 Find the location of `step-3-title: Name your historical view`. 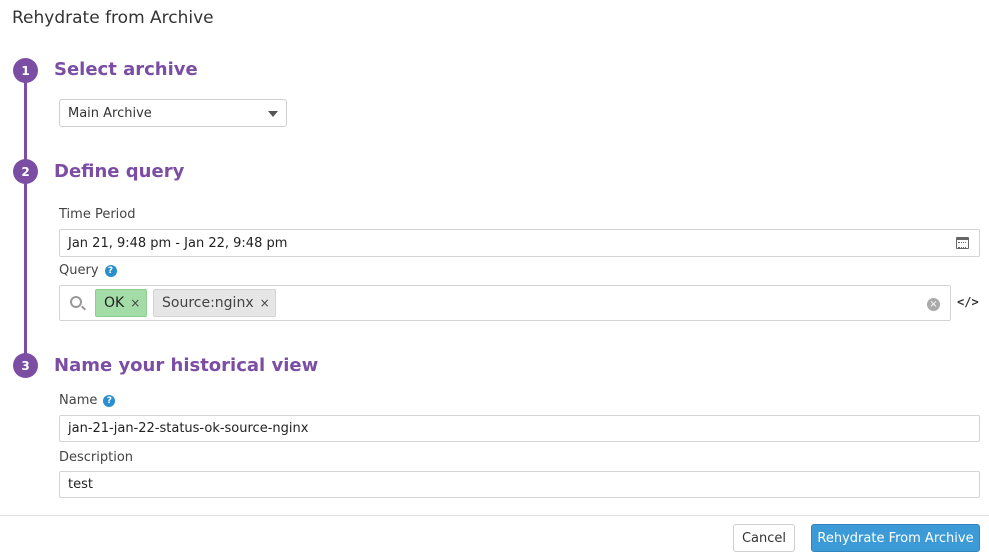

step-3-title: Name your historical view is located at coordinates (186, 365).